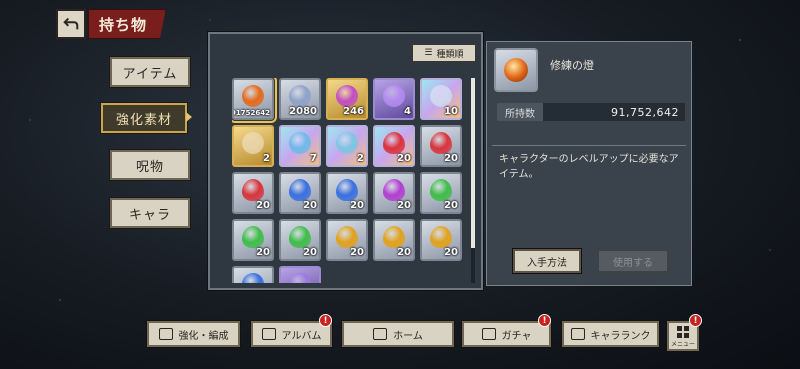 This screenshot has height=369, width=800. What do you see at coordinates (301, 336) in the screenshot?
I see `nav-album-label: アルバム` at bounding box center [301, 336].